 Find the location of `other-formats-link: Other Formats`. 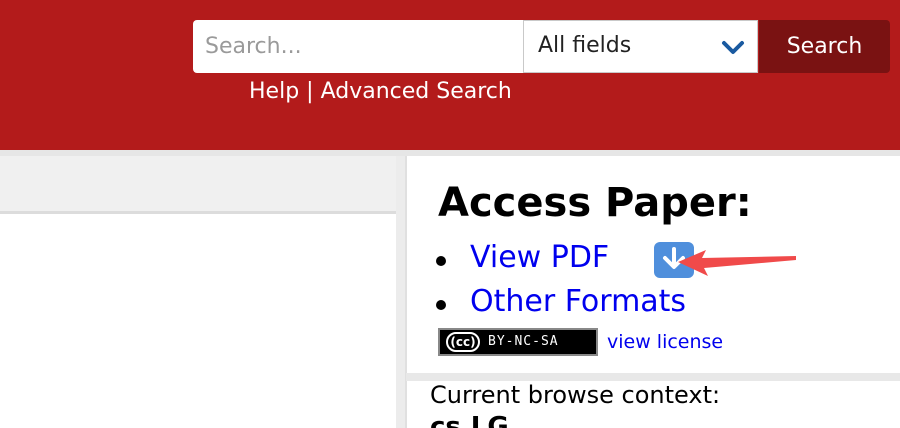

other-formats-link: Other Formats is located at coordinates (578, 301).